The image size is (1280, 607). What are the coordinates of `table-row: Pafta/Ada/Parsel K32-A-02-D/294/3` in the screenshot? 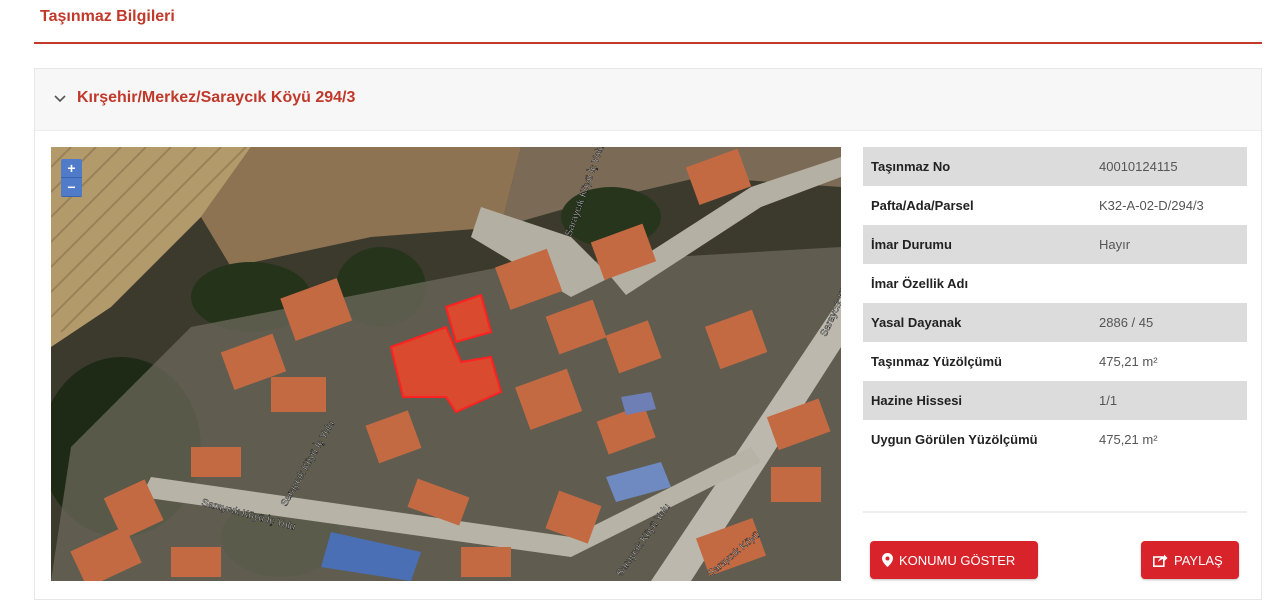 It's located at (1055, 205).